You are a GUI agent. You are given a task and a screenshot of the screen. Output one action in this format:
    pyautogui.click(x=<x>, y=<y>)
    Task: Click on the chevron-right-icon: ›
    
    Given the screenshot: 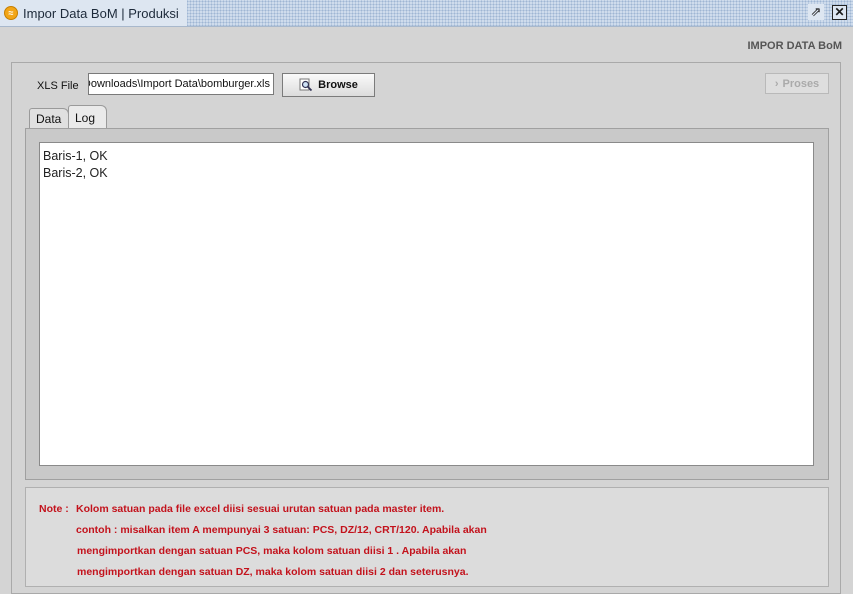 What is the action you would take?
    pyautogui.click(x=776, y=83)
    